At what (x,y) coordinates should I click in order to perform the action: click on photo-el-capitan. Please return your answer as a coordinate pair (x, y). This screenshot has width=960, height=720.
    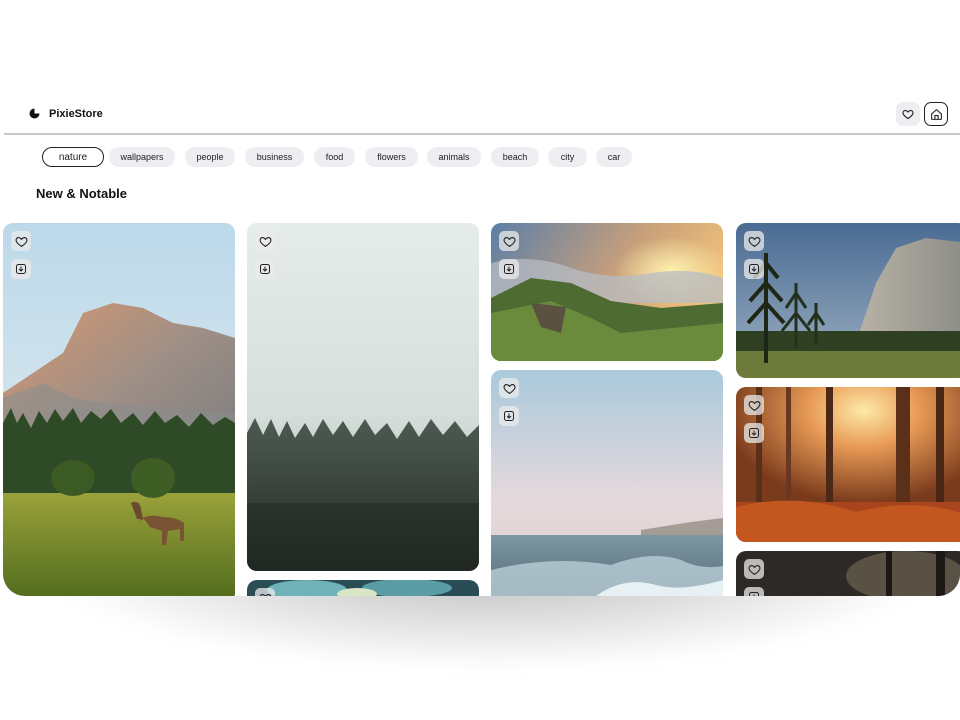
    Looking at the image, I should click on (848, 300).